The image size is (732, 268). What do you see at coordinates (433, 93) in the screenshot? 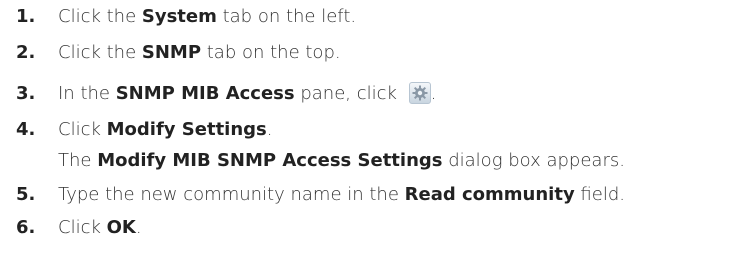
I see `step-text-tail: .` at bounding box center [433, 93].